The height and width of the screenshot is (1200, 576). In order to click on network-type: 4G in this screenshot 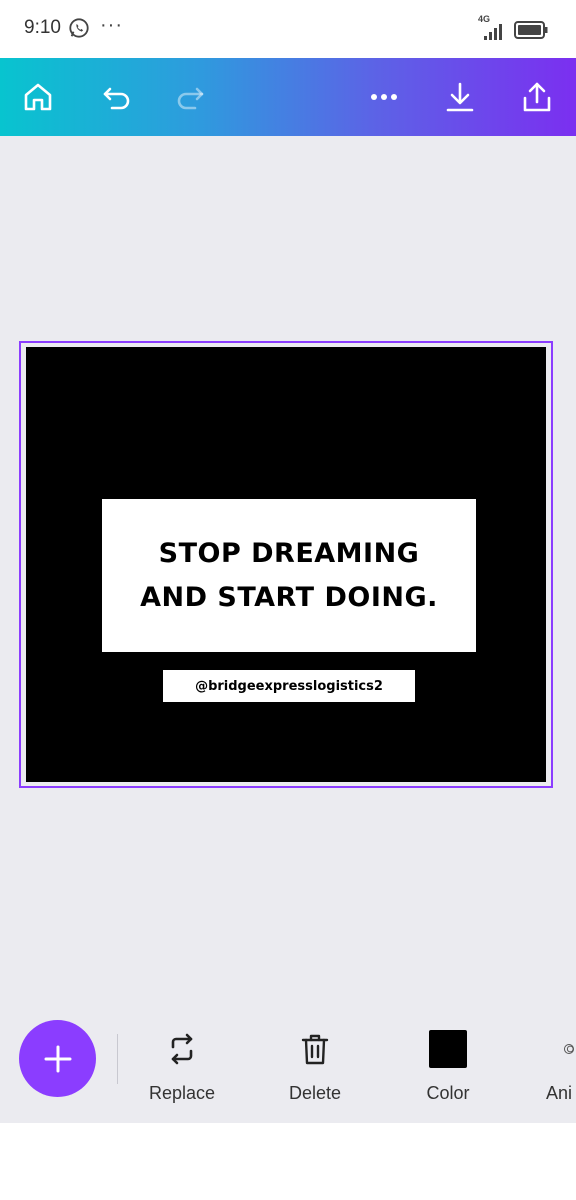, I will do `click(484, 19)`.